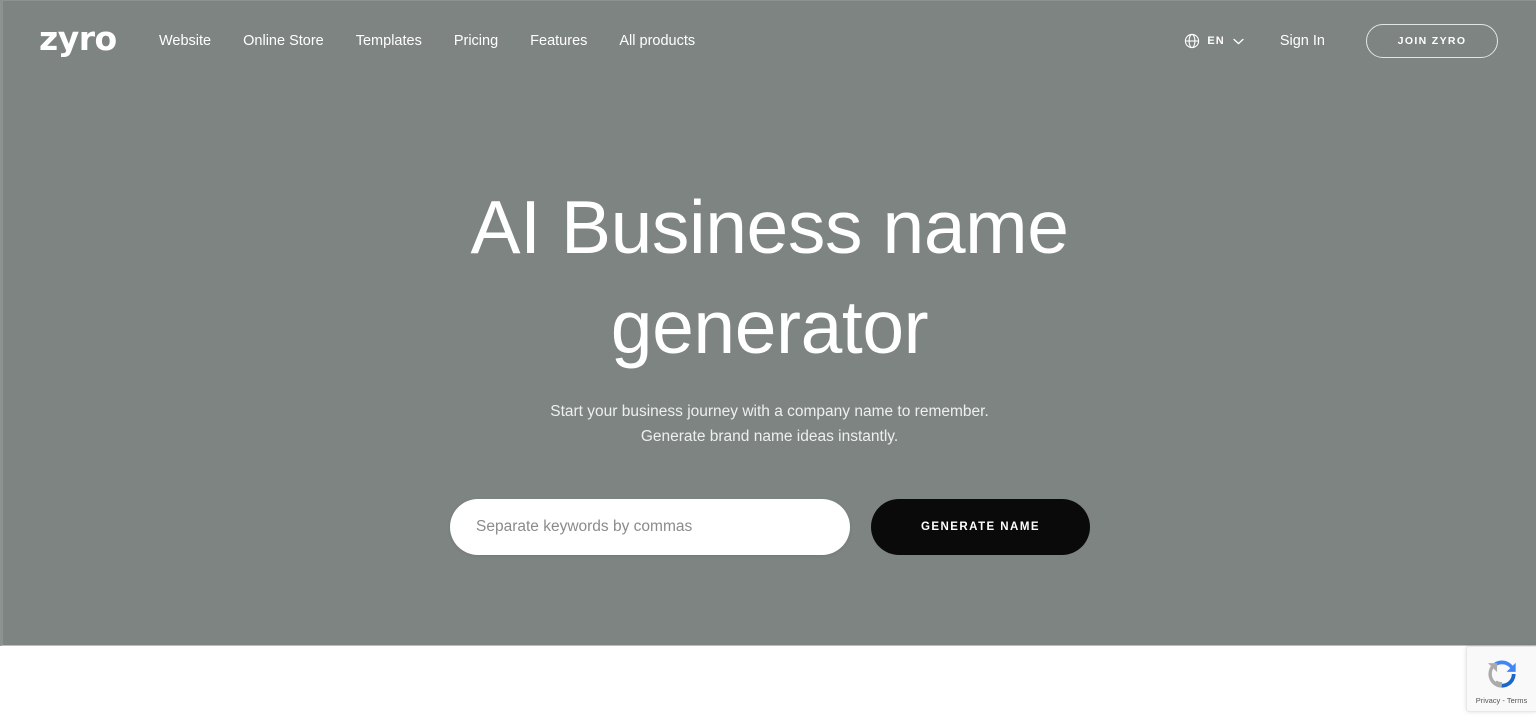 The width and height of the screenshot is (1536, 721). Describe the element at coordinates (1502, 700) in the screenshot. I see `recaptcha-privacy-terms: Privacy - Terms` at that location.